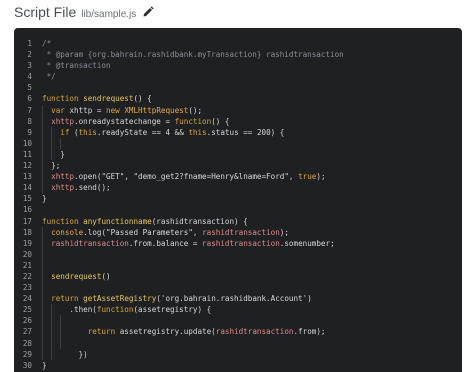  What do you see at coordinates (27, 365) in the screenshot?
I see `line-number: 30` at bounding box center [27, 365].